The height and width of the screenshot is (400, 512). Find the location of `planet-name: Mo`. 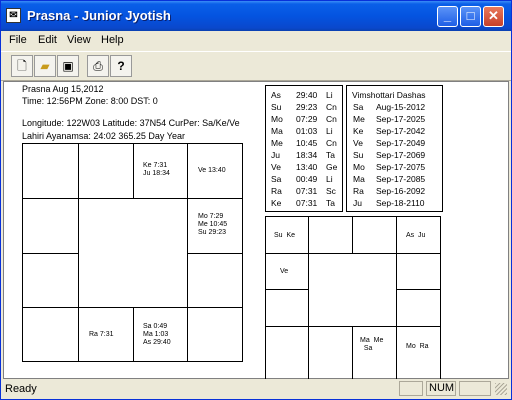

planet-name: Mo is located at coordinates (277, 119).